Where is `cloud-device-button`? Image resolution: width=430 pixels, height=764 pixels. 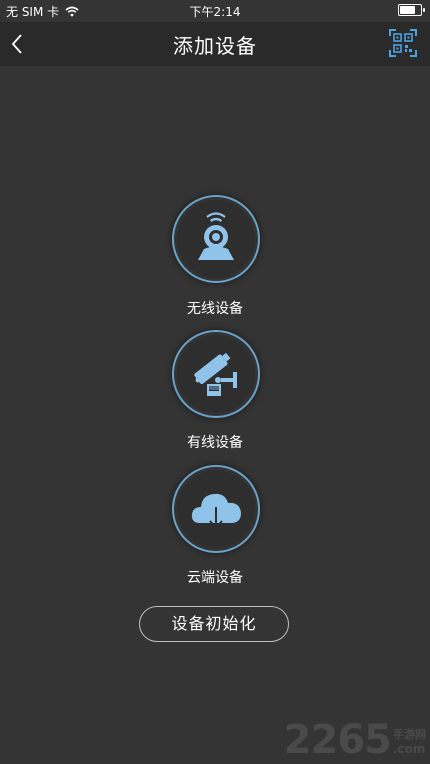
cloud-device-button is located at coordinates (216, 509).